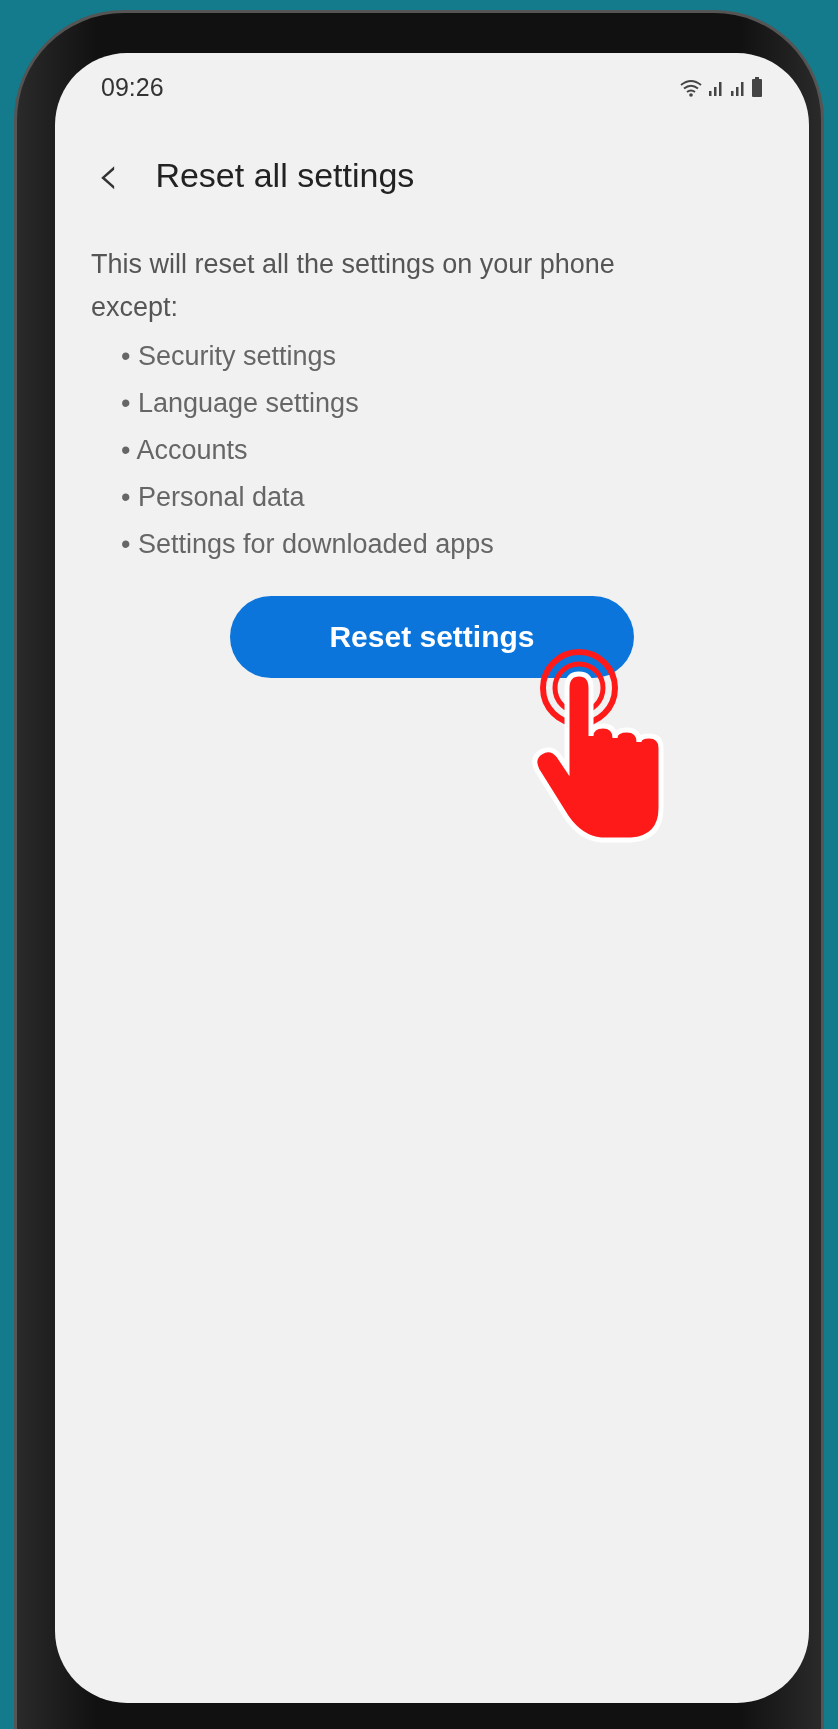  I want to click on reset-settings-button: Reset settings, so click(432, 637).